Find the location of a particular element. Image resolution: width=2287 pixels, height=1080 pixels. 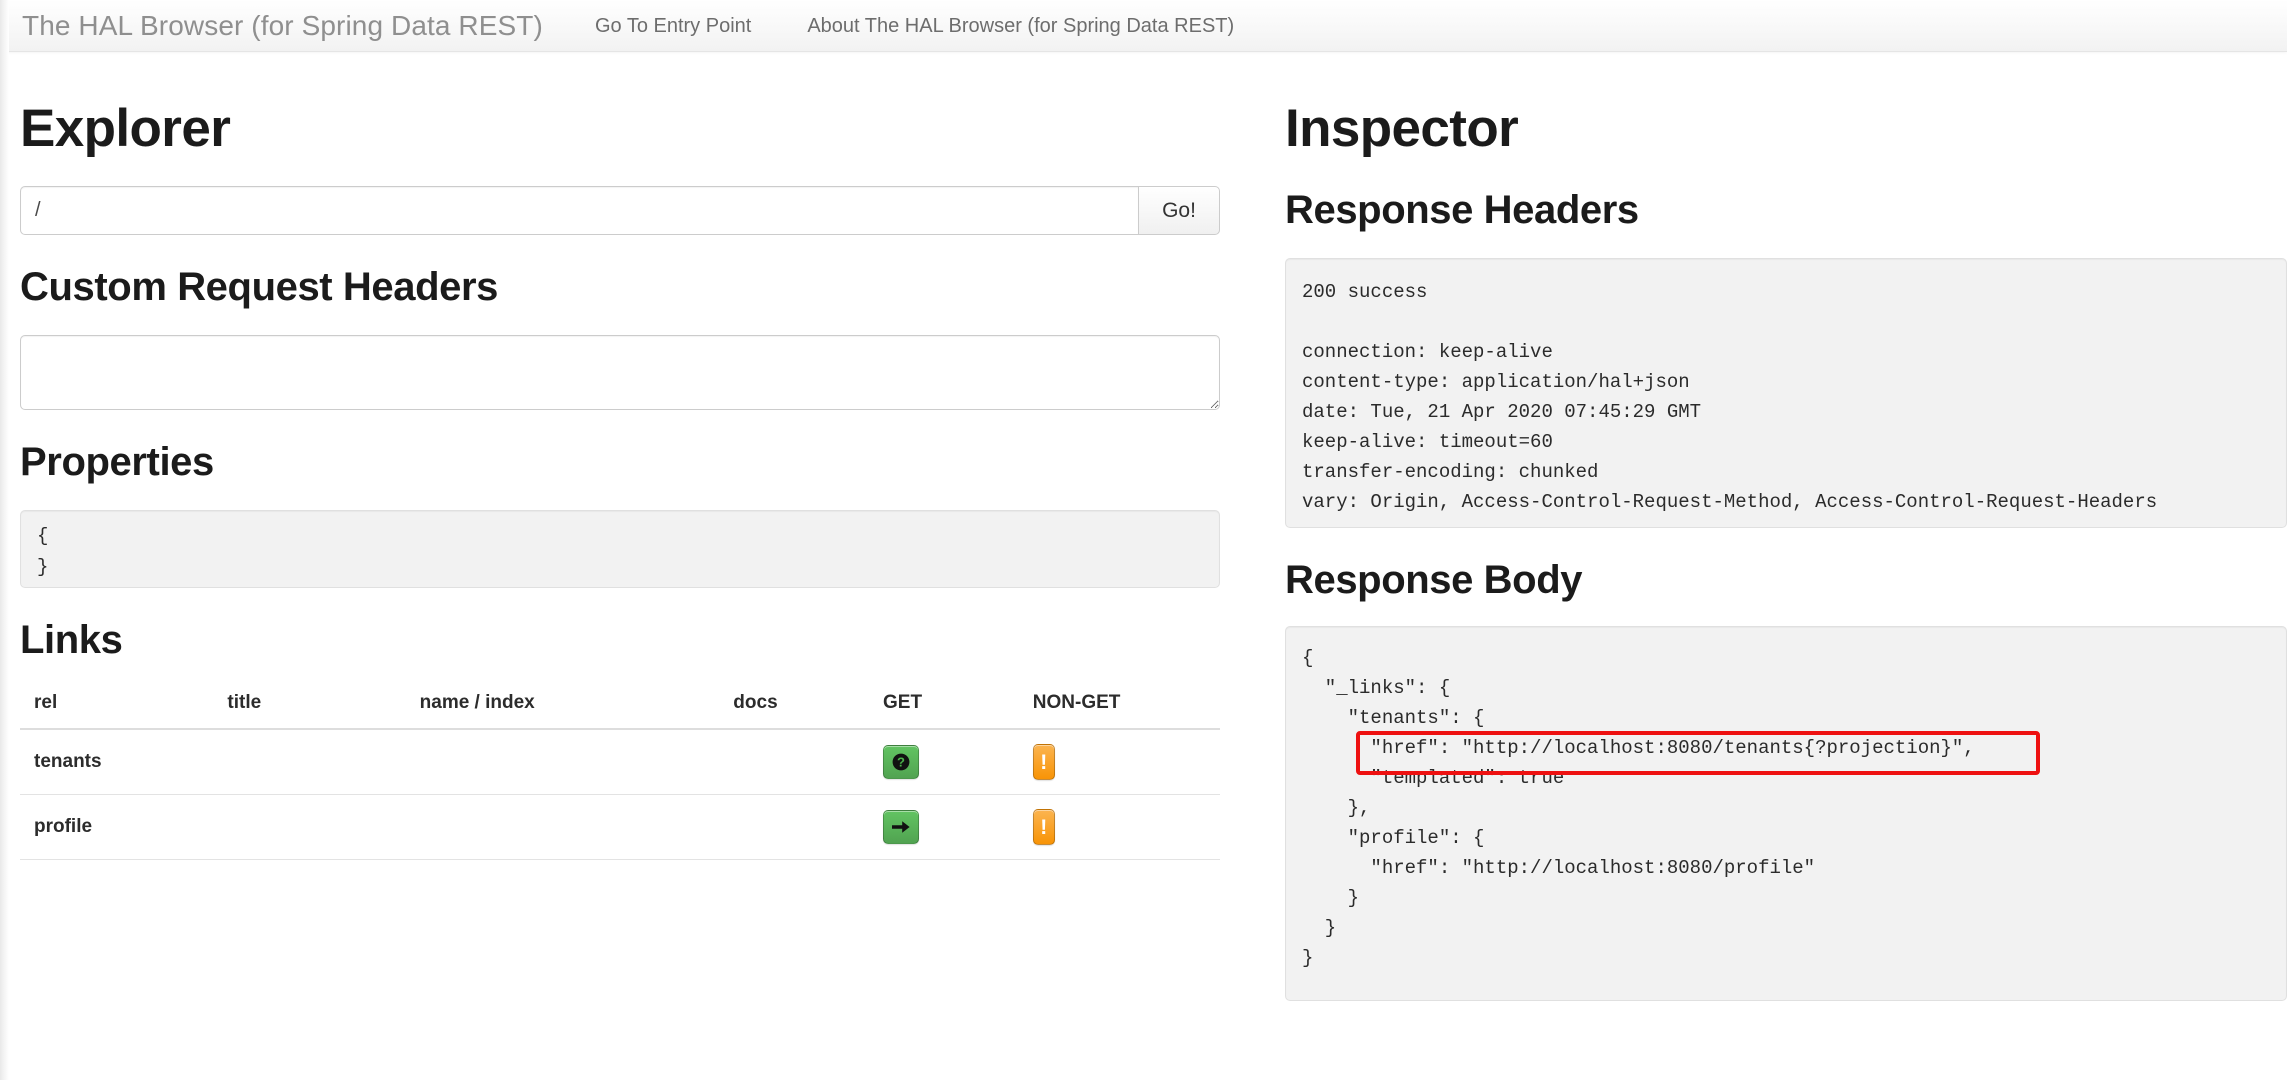

cell-rel: tenants is located at coordinates (124, 762).